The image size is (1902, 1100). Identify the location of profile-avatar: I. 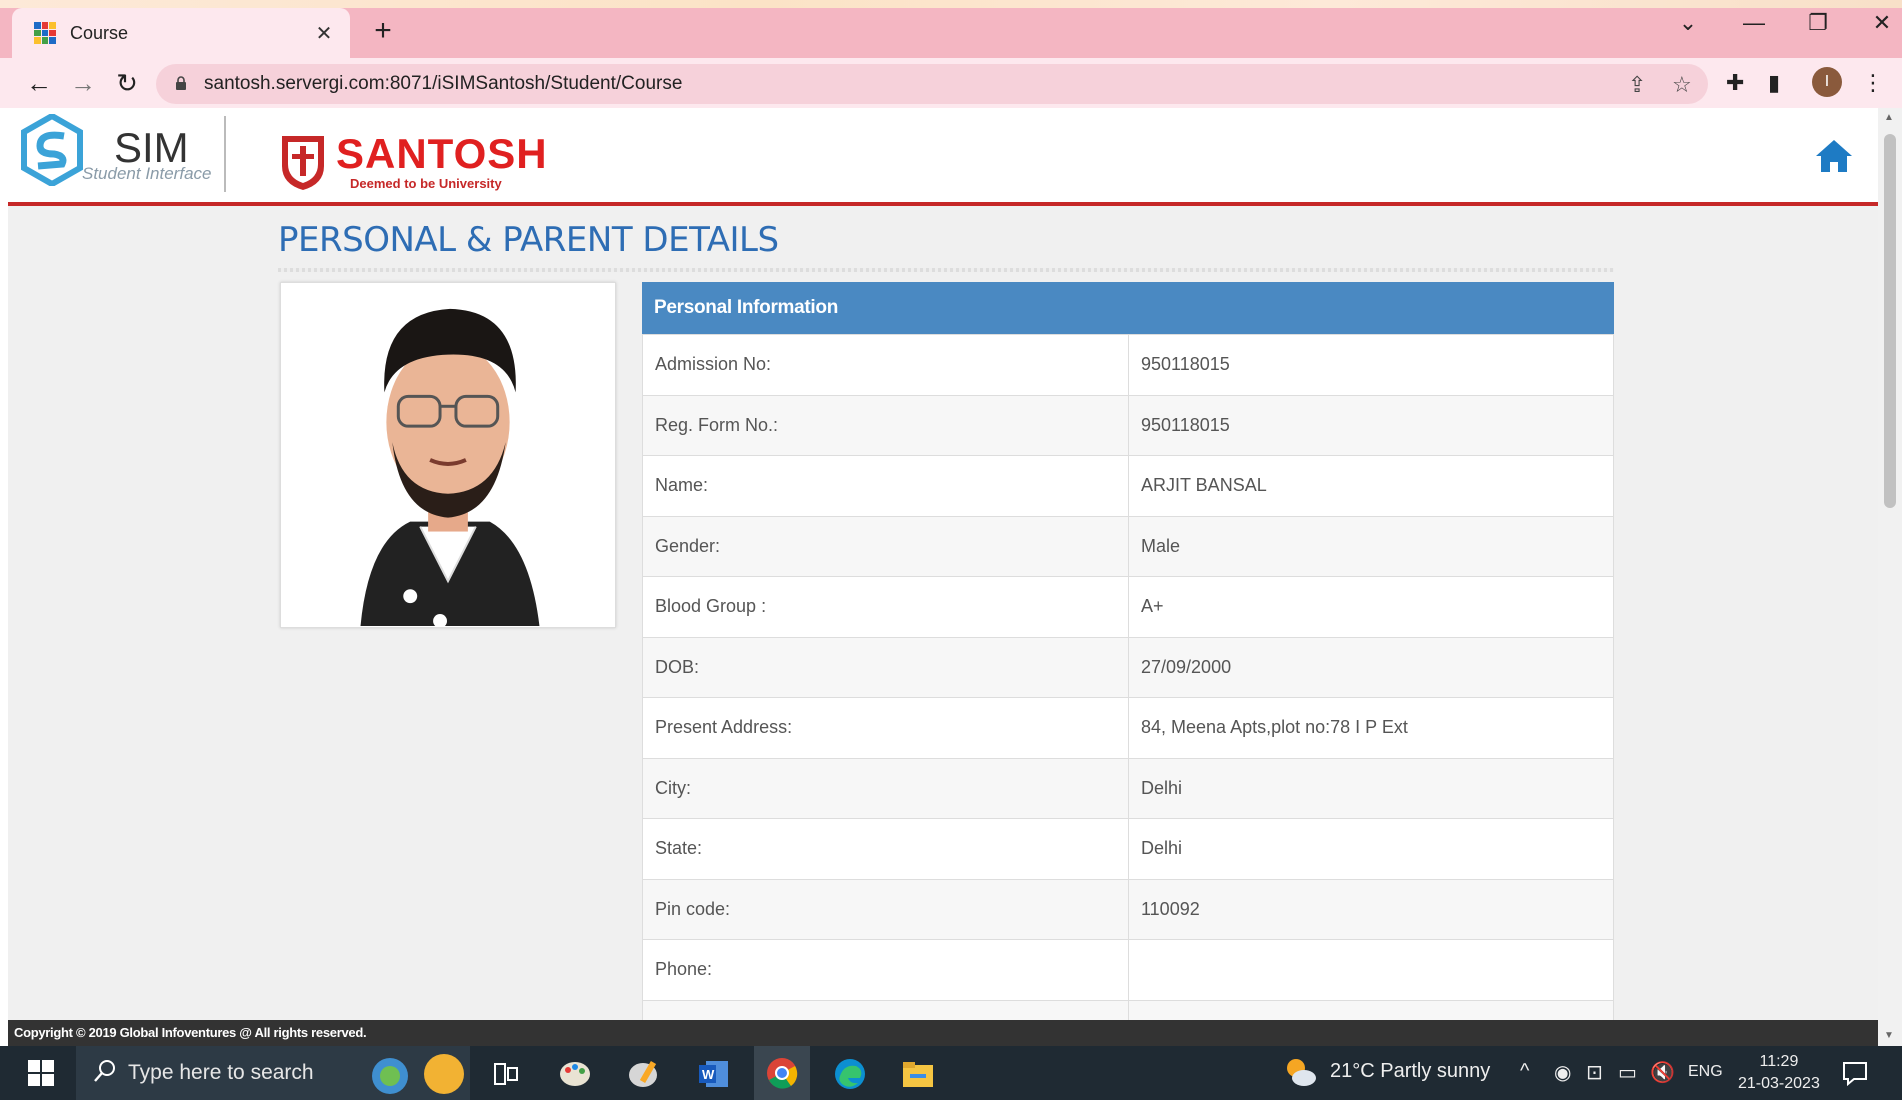
(1827, 82).